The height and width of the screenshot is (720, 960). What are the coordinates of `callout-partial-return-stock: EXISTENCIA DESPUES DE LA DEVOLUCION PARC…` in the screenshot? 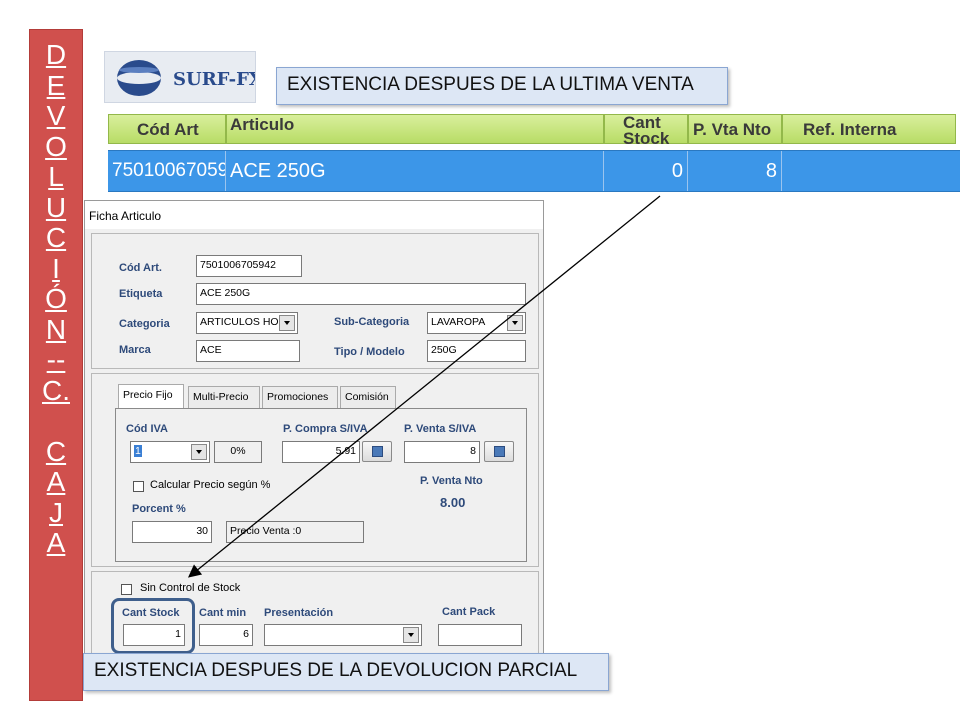 It's located at (346, 672).